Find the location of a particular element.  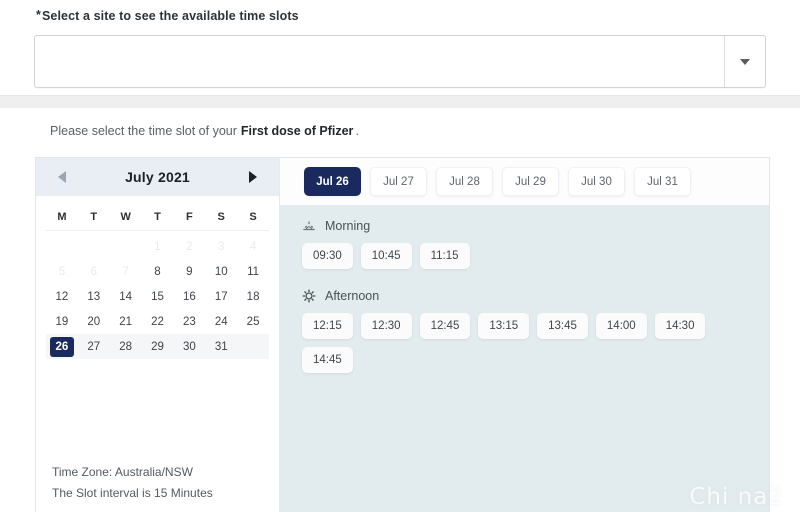

date-tabs: Jul 26 Jul 27 Jul 28 Jul 29 Jul 30 Jul 31 is located at coordinates (524, 181).